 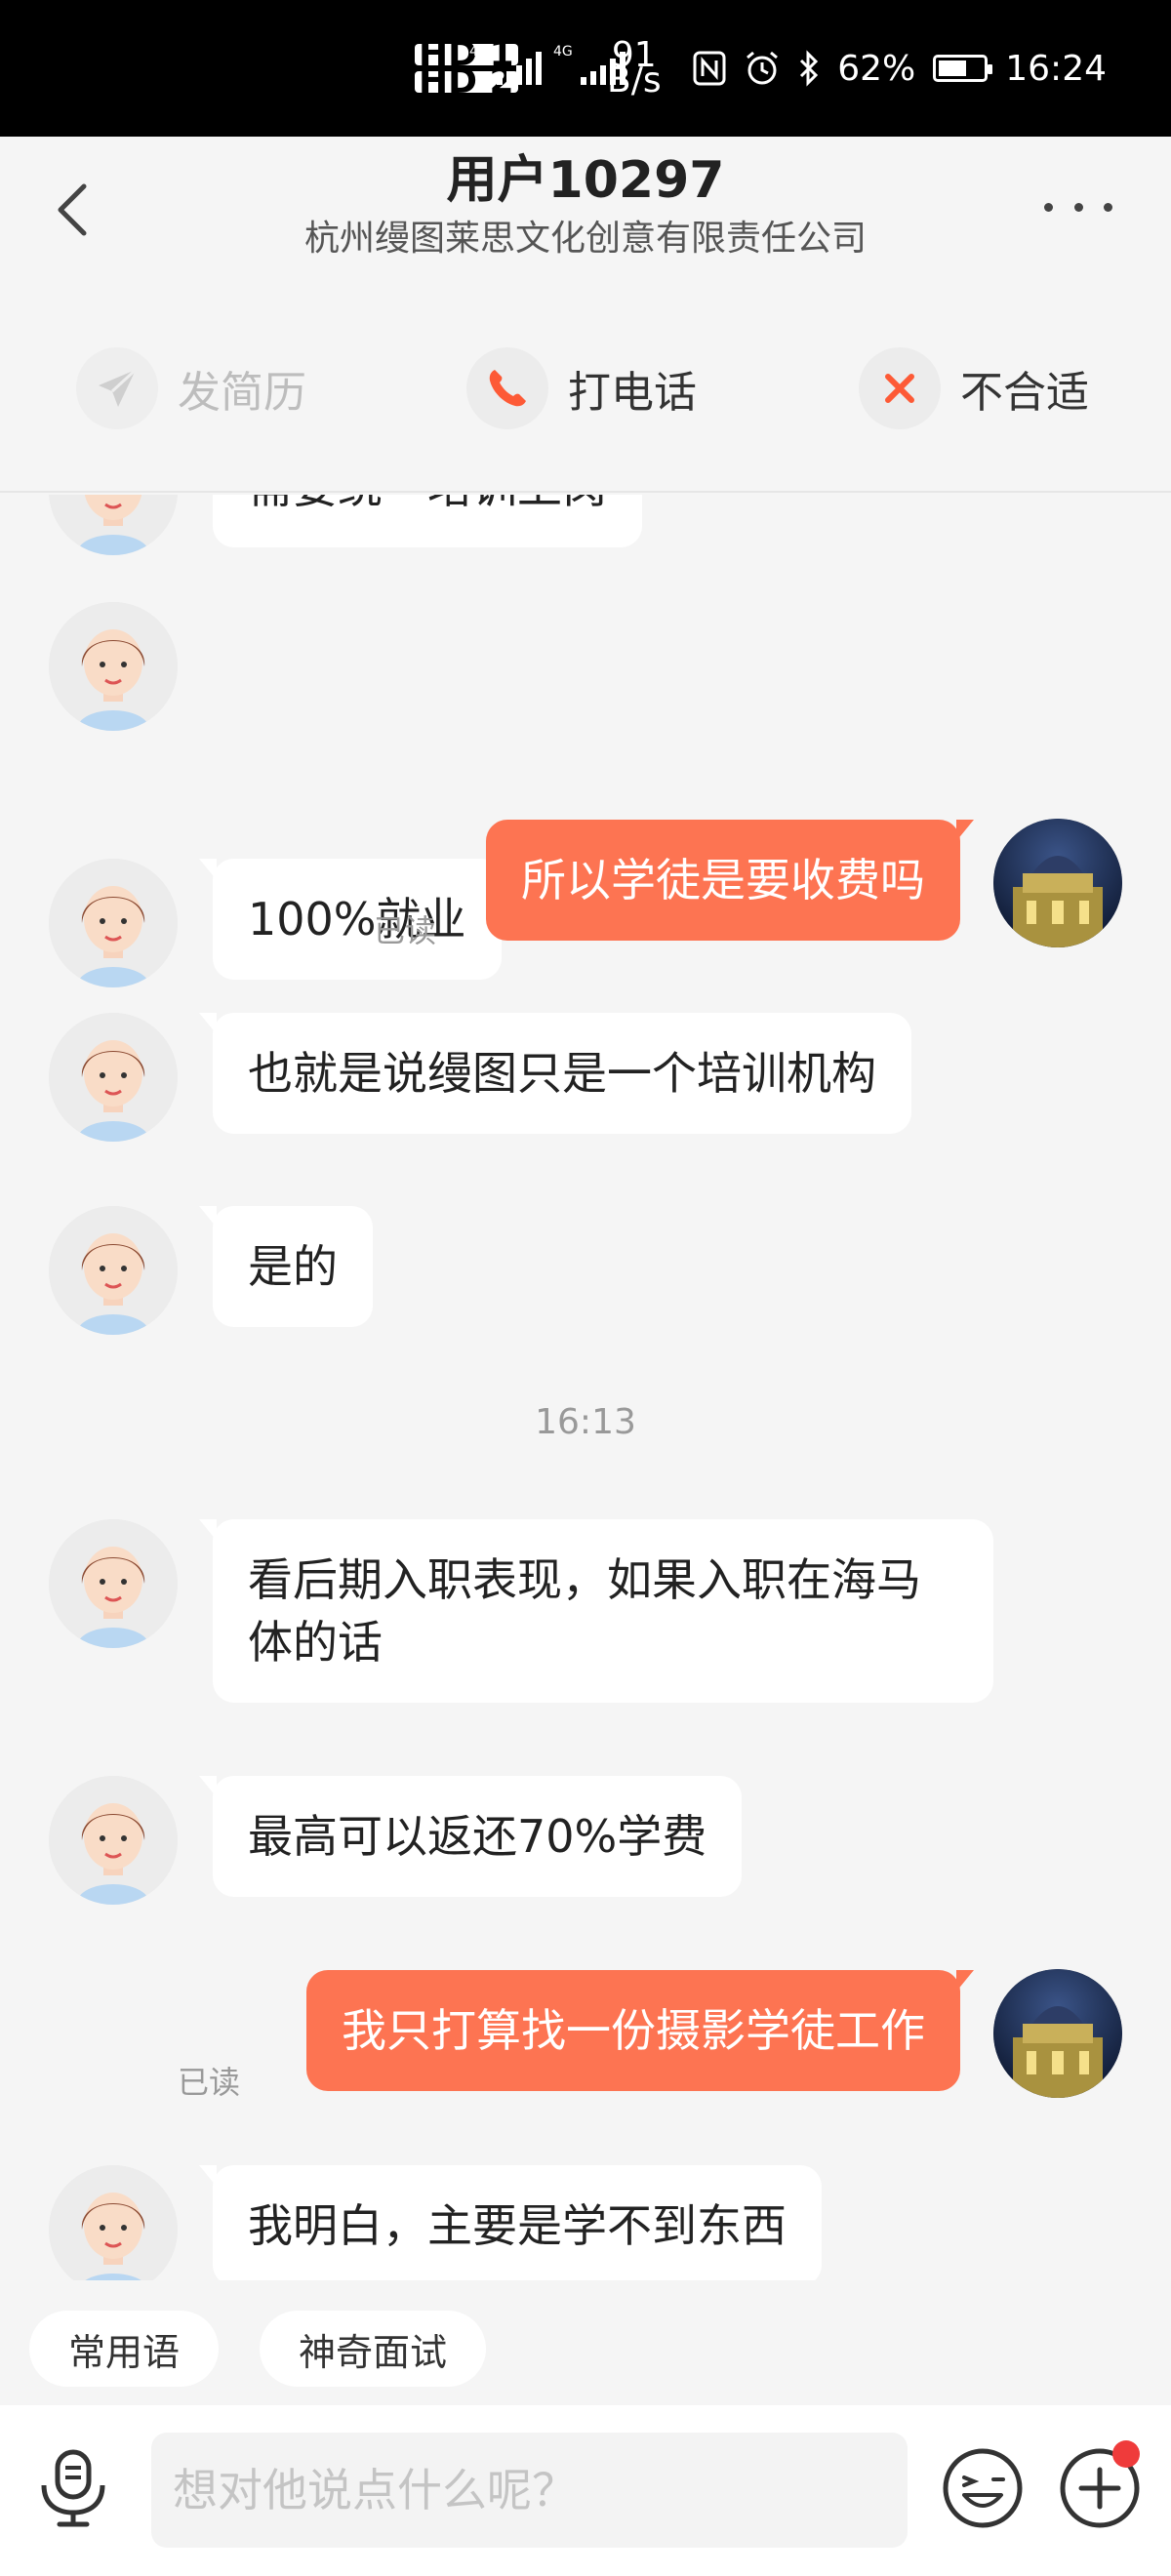 I want to click on outgoing-bubble: 所以学徒是要收费吗, so click(x=730, y=880).